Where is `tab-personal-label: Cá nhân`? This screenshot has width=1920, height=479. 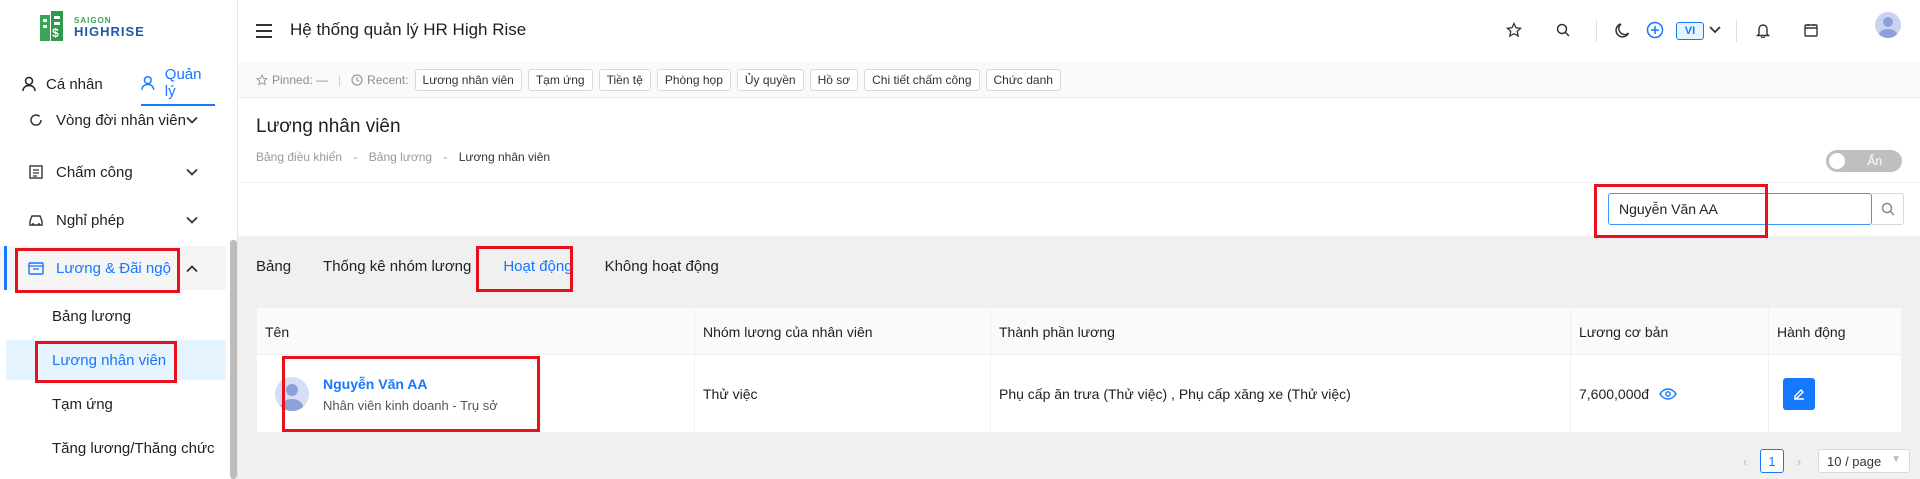
tab-personal-label: Cá nhân is located at coordinates (74, 84).